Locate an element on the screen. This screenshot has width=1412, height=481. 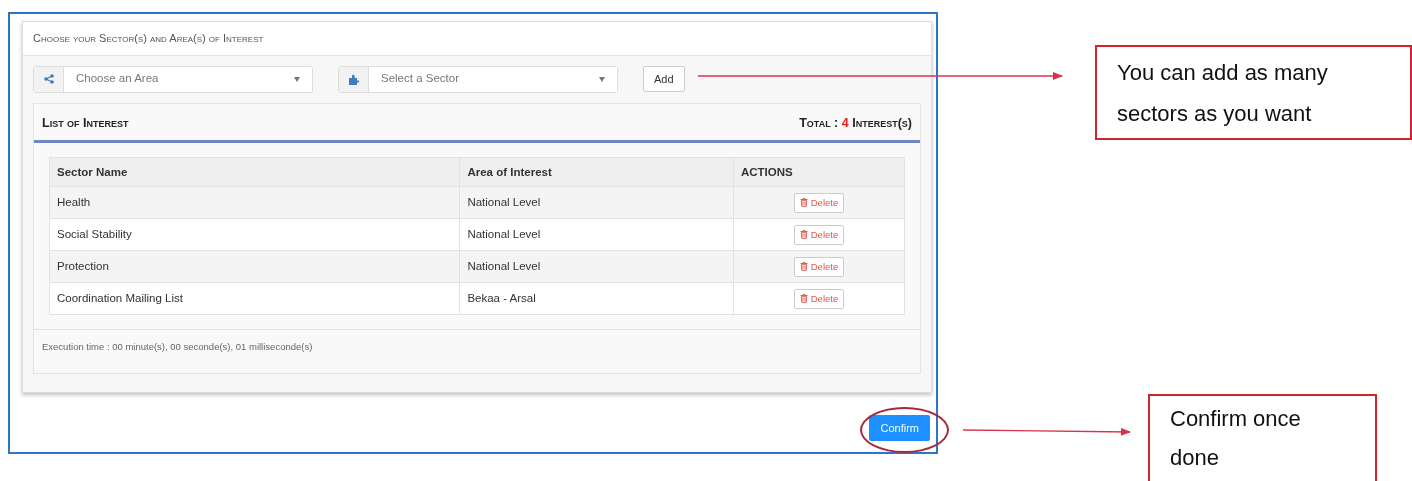
table-cell: Health is located at coordinates (254, 202).